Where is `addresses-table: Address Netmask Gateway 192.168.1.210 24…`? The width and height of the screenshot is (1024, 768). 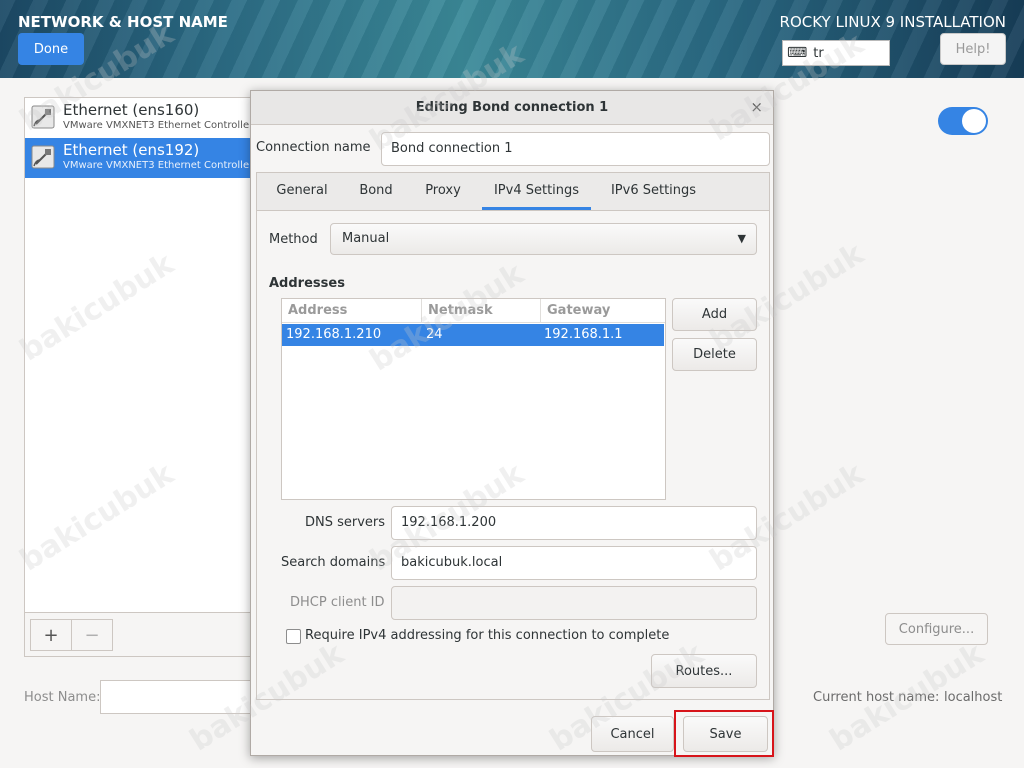
addresses-table: Address Netmask Gateway 192.168.1.210 24… is located at coordinates (473, 399).